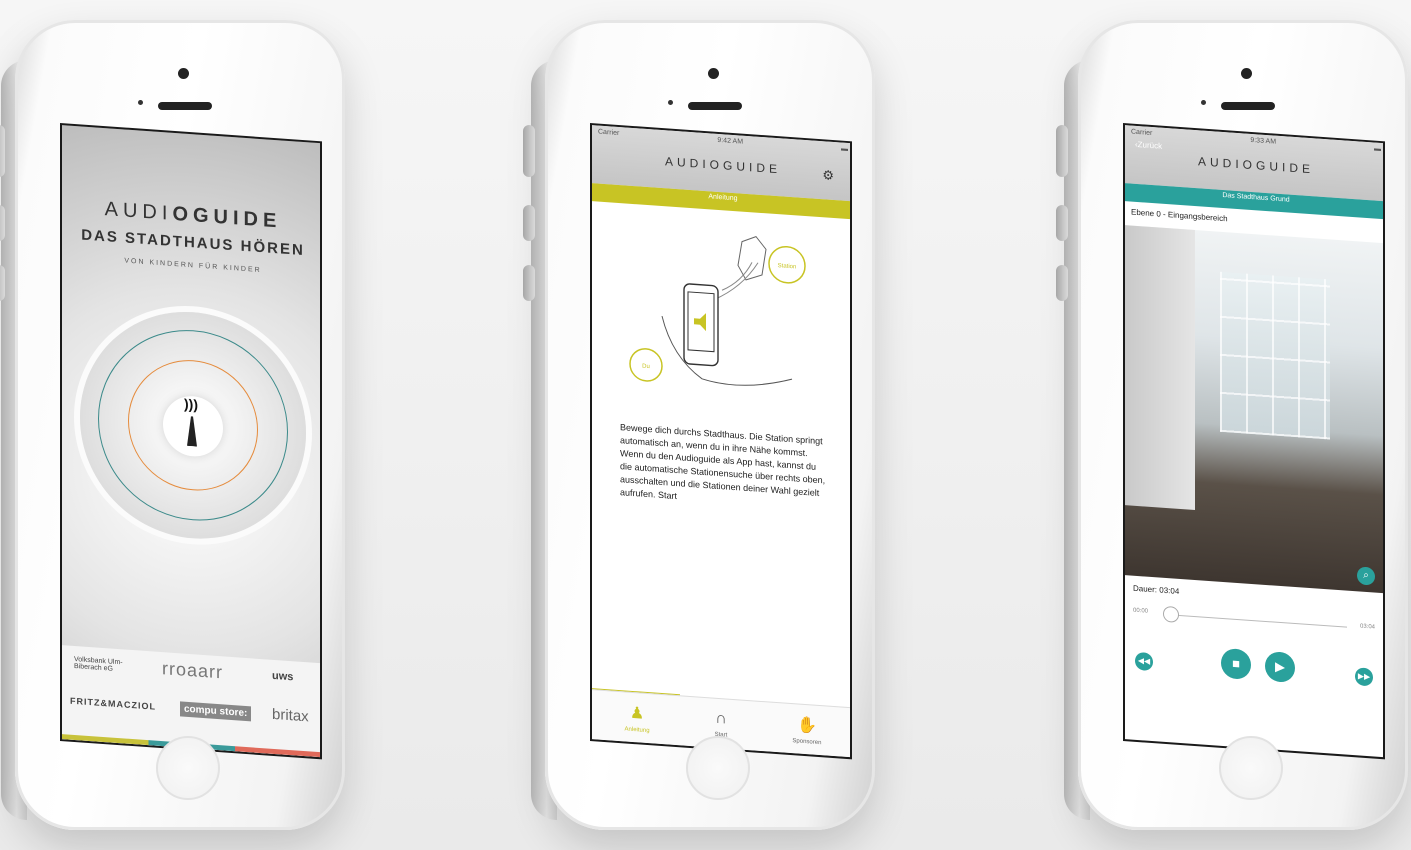 The height and width of the screenshot is (850, 1411). Describe the element at coordinates (717, 311) in the screenshot. I see `instruction-illustration: Station Du` at that location.